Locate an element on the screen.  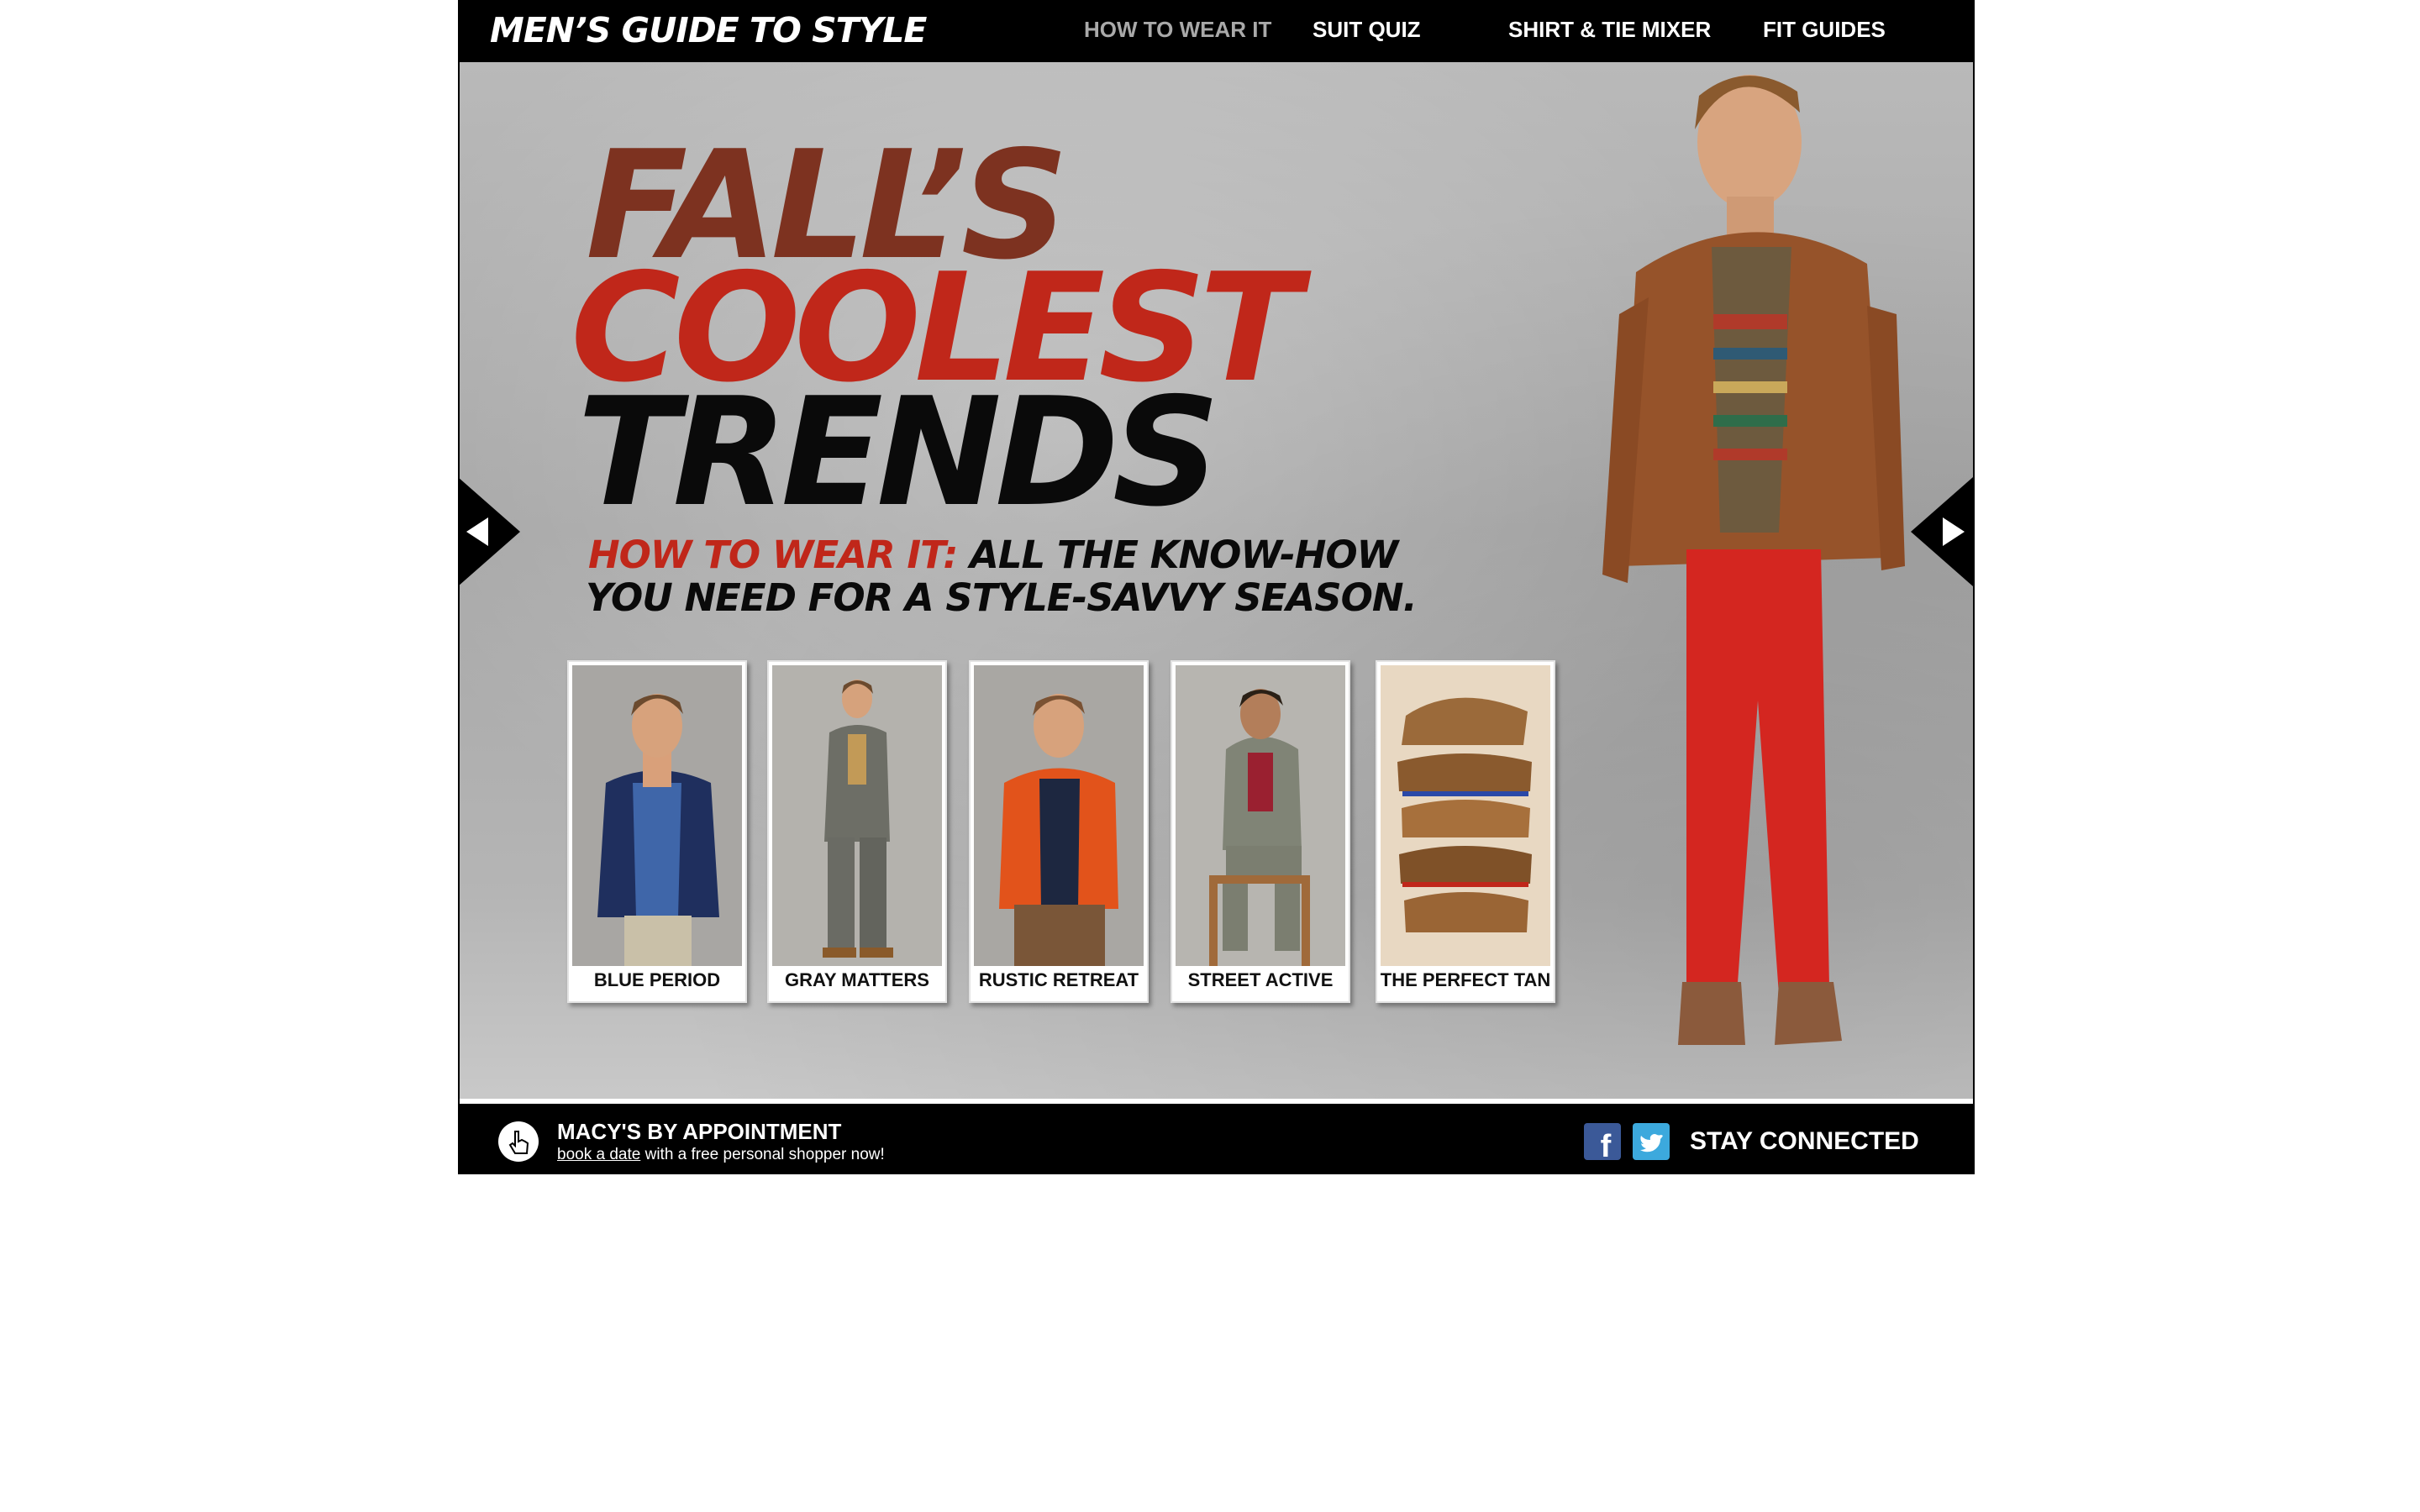
blue-period-photo is located at coordinates (657, 815).